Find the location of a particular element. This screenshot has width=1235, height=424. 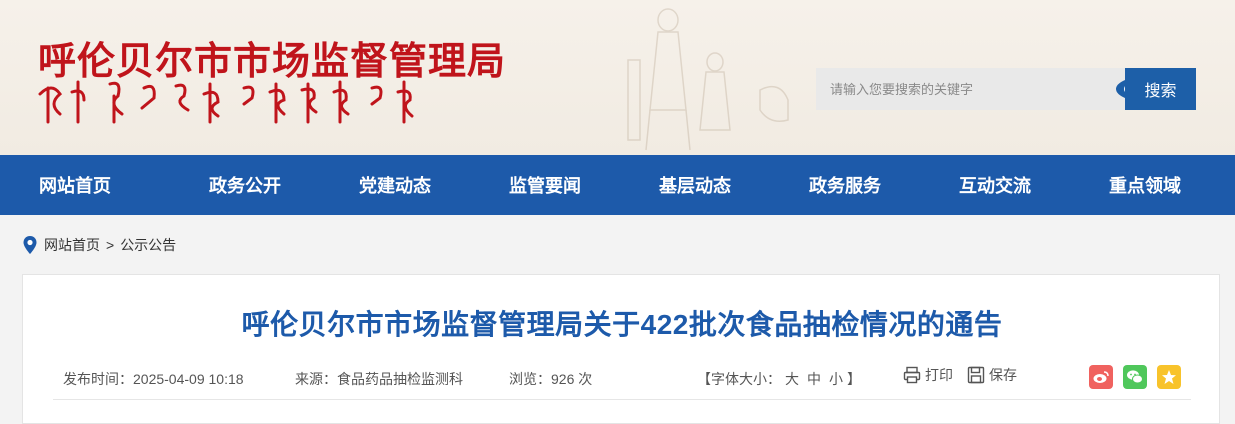

mongolian-script-logo is located at coordinates (226, 102).